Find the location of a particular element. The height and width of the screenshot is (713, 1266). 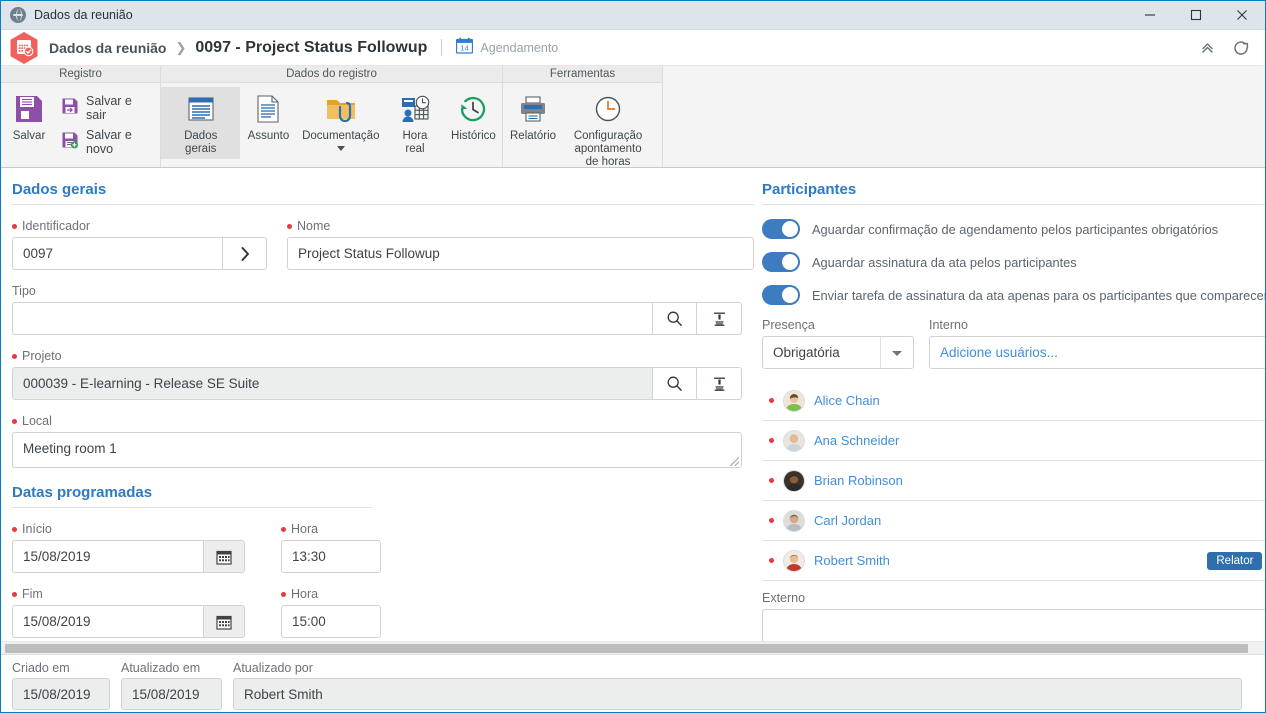

fim-row: Fim 15/08/2019 Hora 15:00 is located at coordinates (383, 612).